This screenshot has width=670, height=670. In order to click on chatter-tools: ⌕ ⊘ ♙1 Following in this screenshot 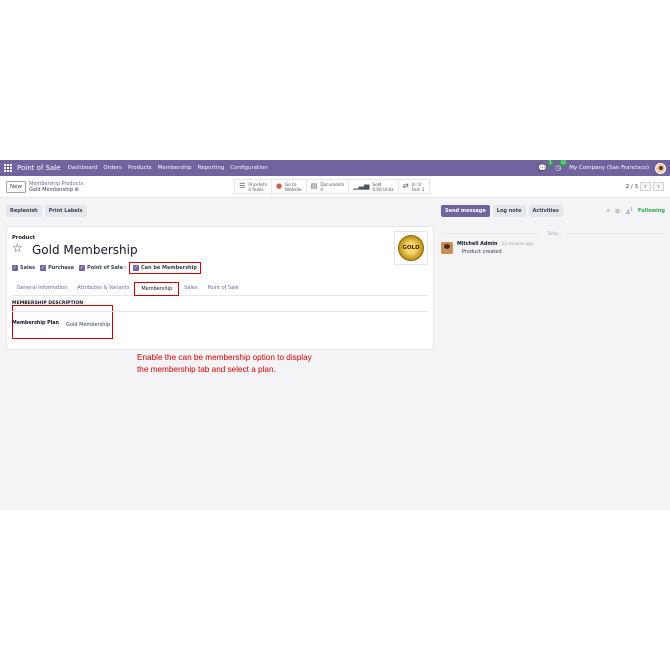, I will do `click(633, 211)`.